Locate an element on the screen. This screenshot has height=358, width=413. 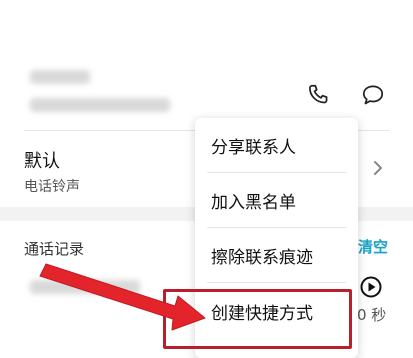
call-duration: 0 秒 is located at coordinates (372, 315).